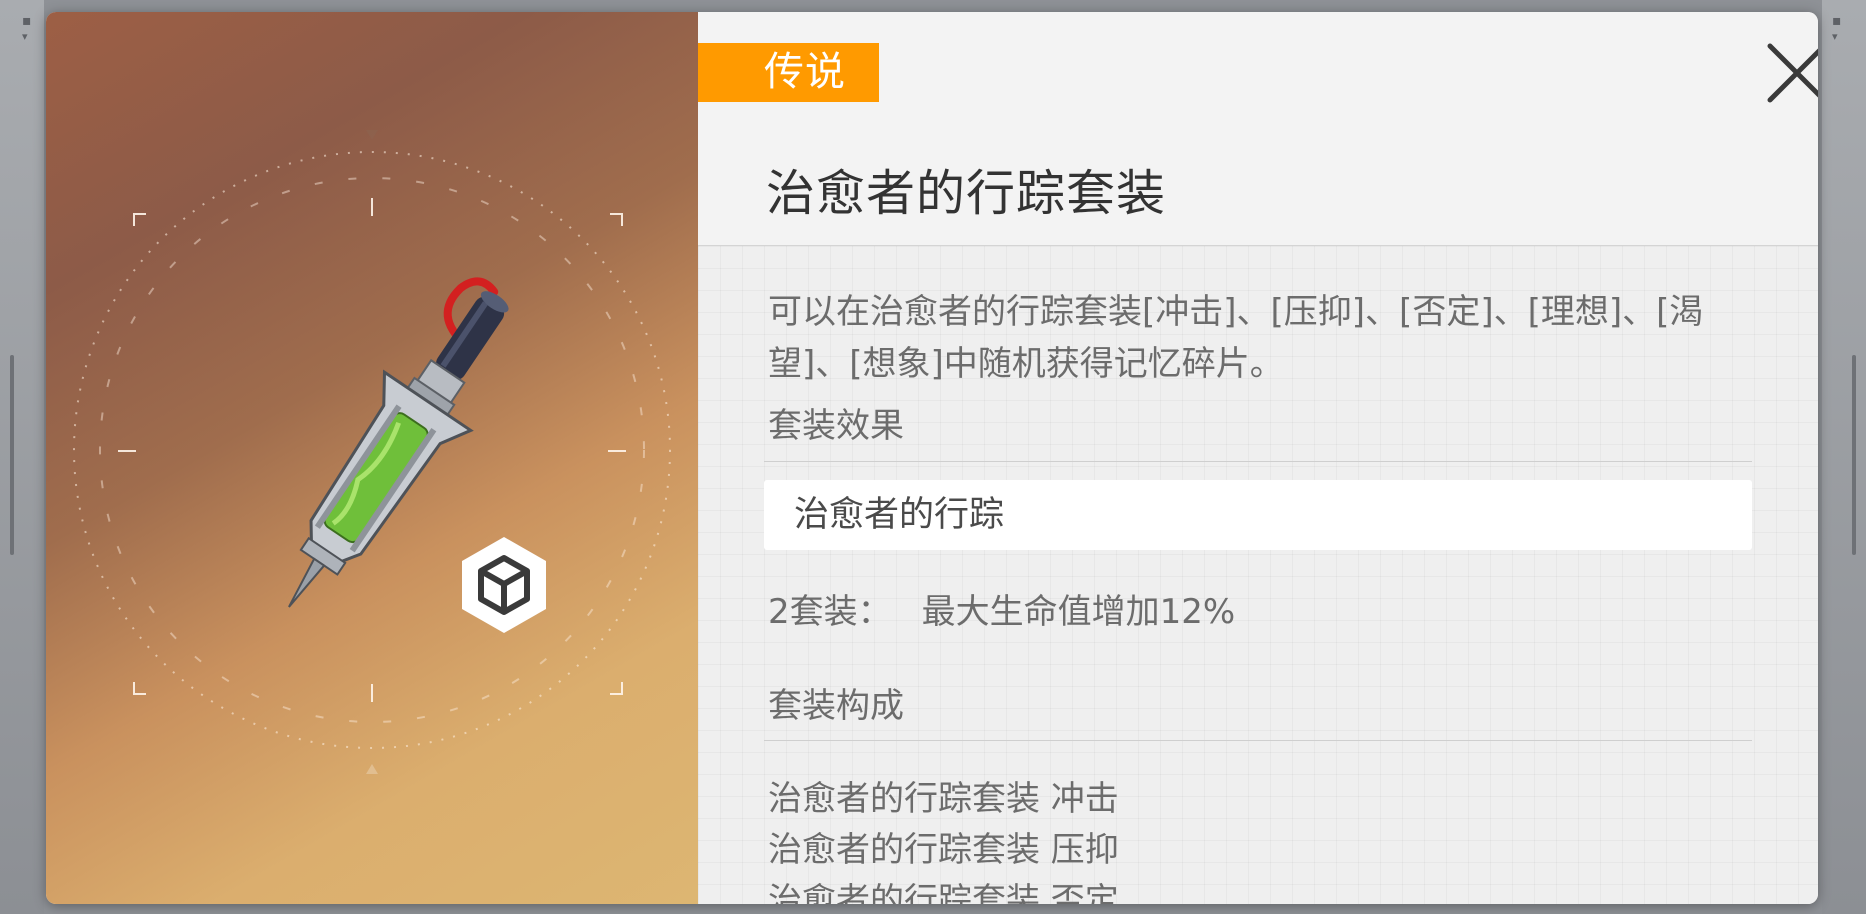 This screenshot has height=914, width=1866. I want to click on close-button, so click(1791, 73).